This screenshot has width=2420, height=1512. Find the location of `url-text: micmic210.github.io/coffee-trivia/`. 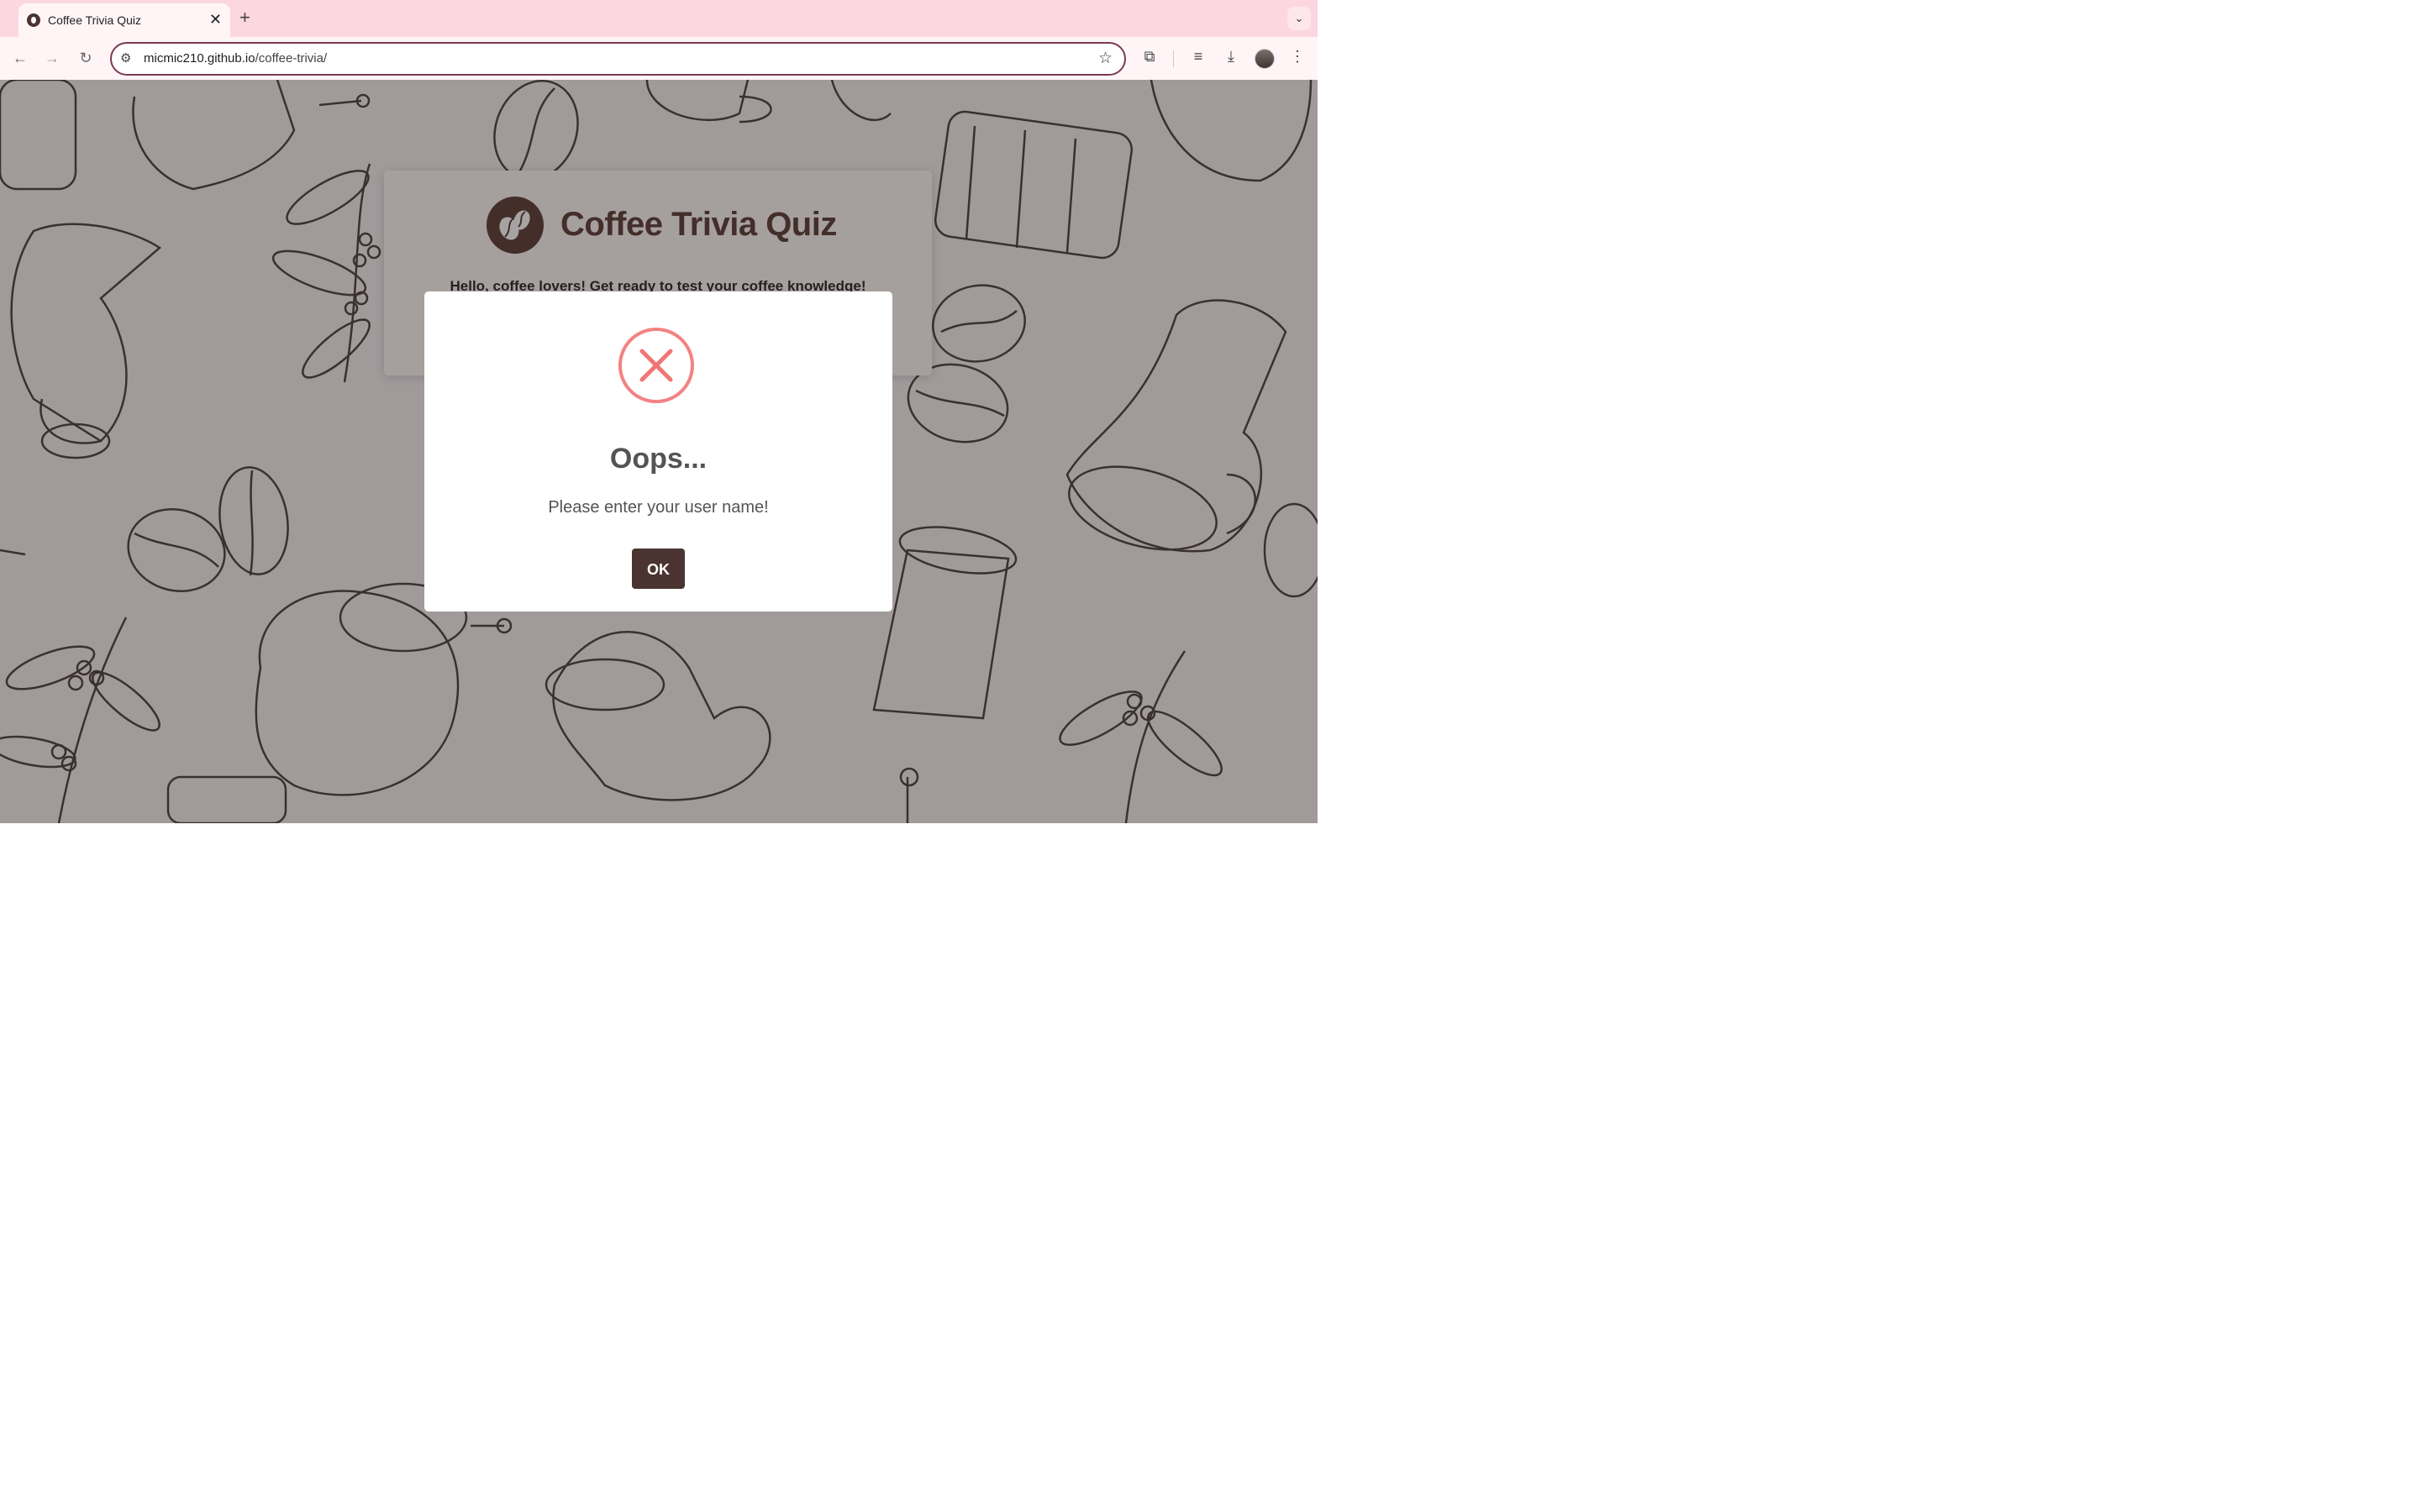

url-text: micmic210.github.io/coffee-trivia/ is located at coordinates (235, 58).